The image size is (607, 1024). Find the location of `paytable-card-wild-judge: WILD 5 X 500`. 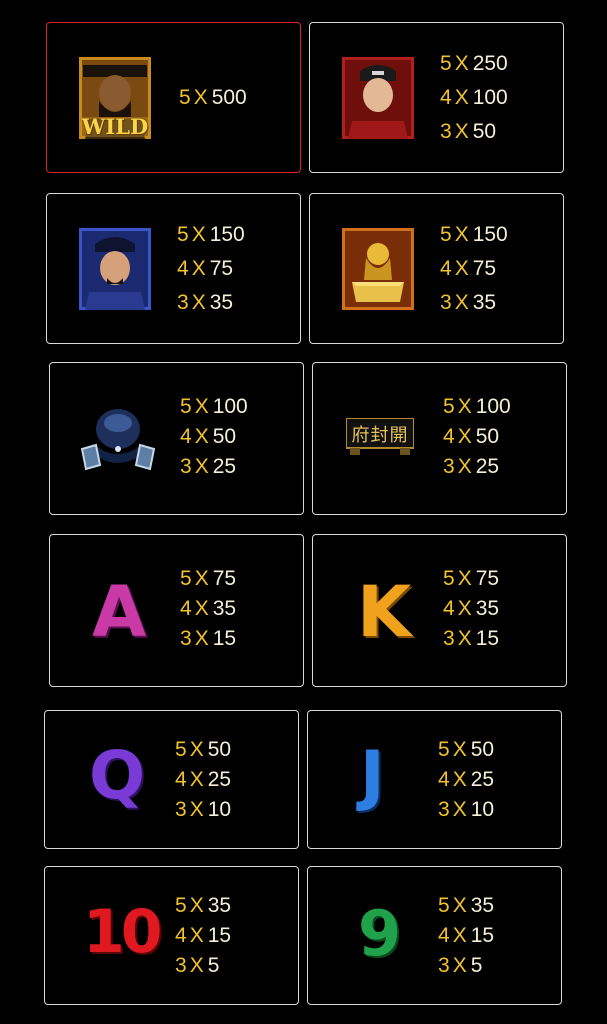

paytable-card-wild-judge: WILD 5 X 500 is located at coordinates (173, 97).